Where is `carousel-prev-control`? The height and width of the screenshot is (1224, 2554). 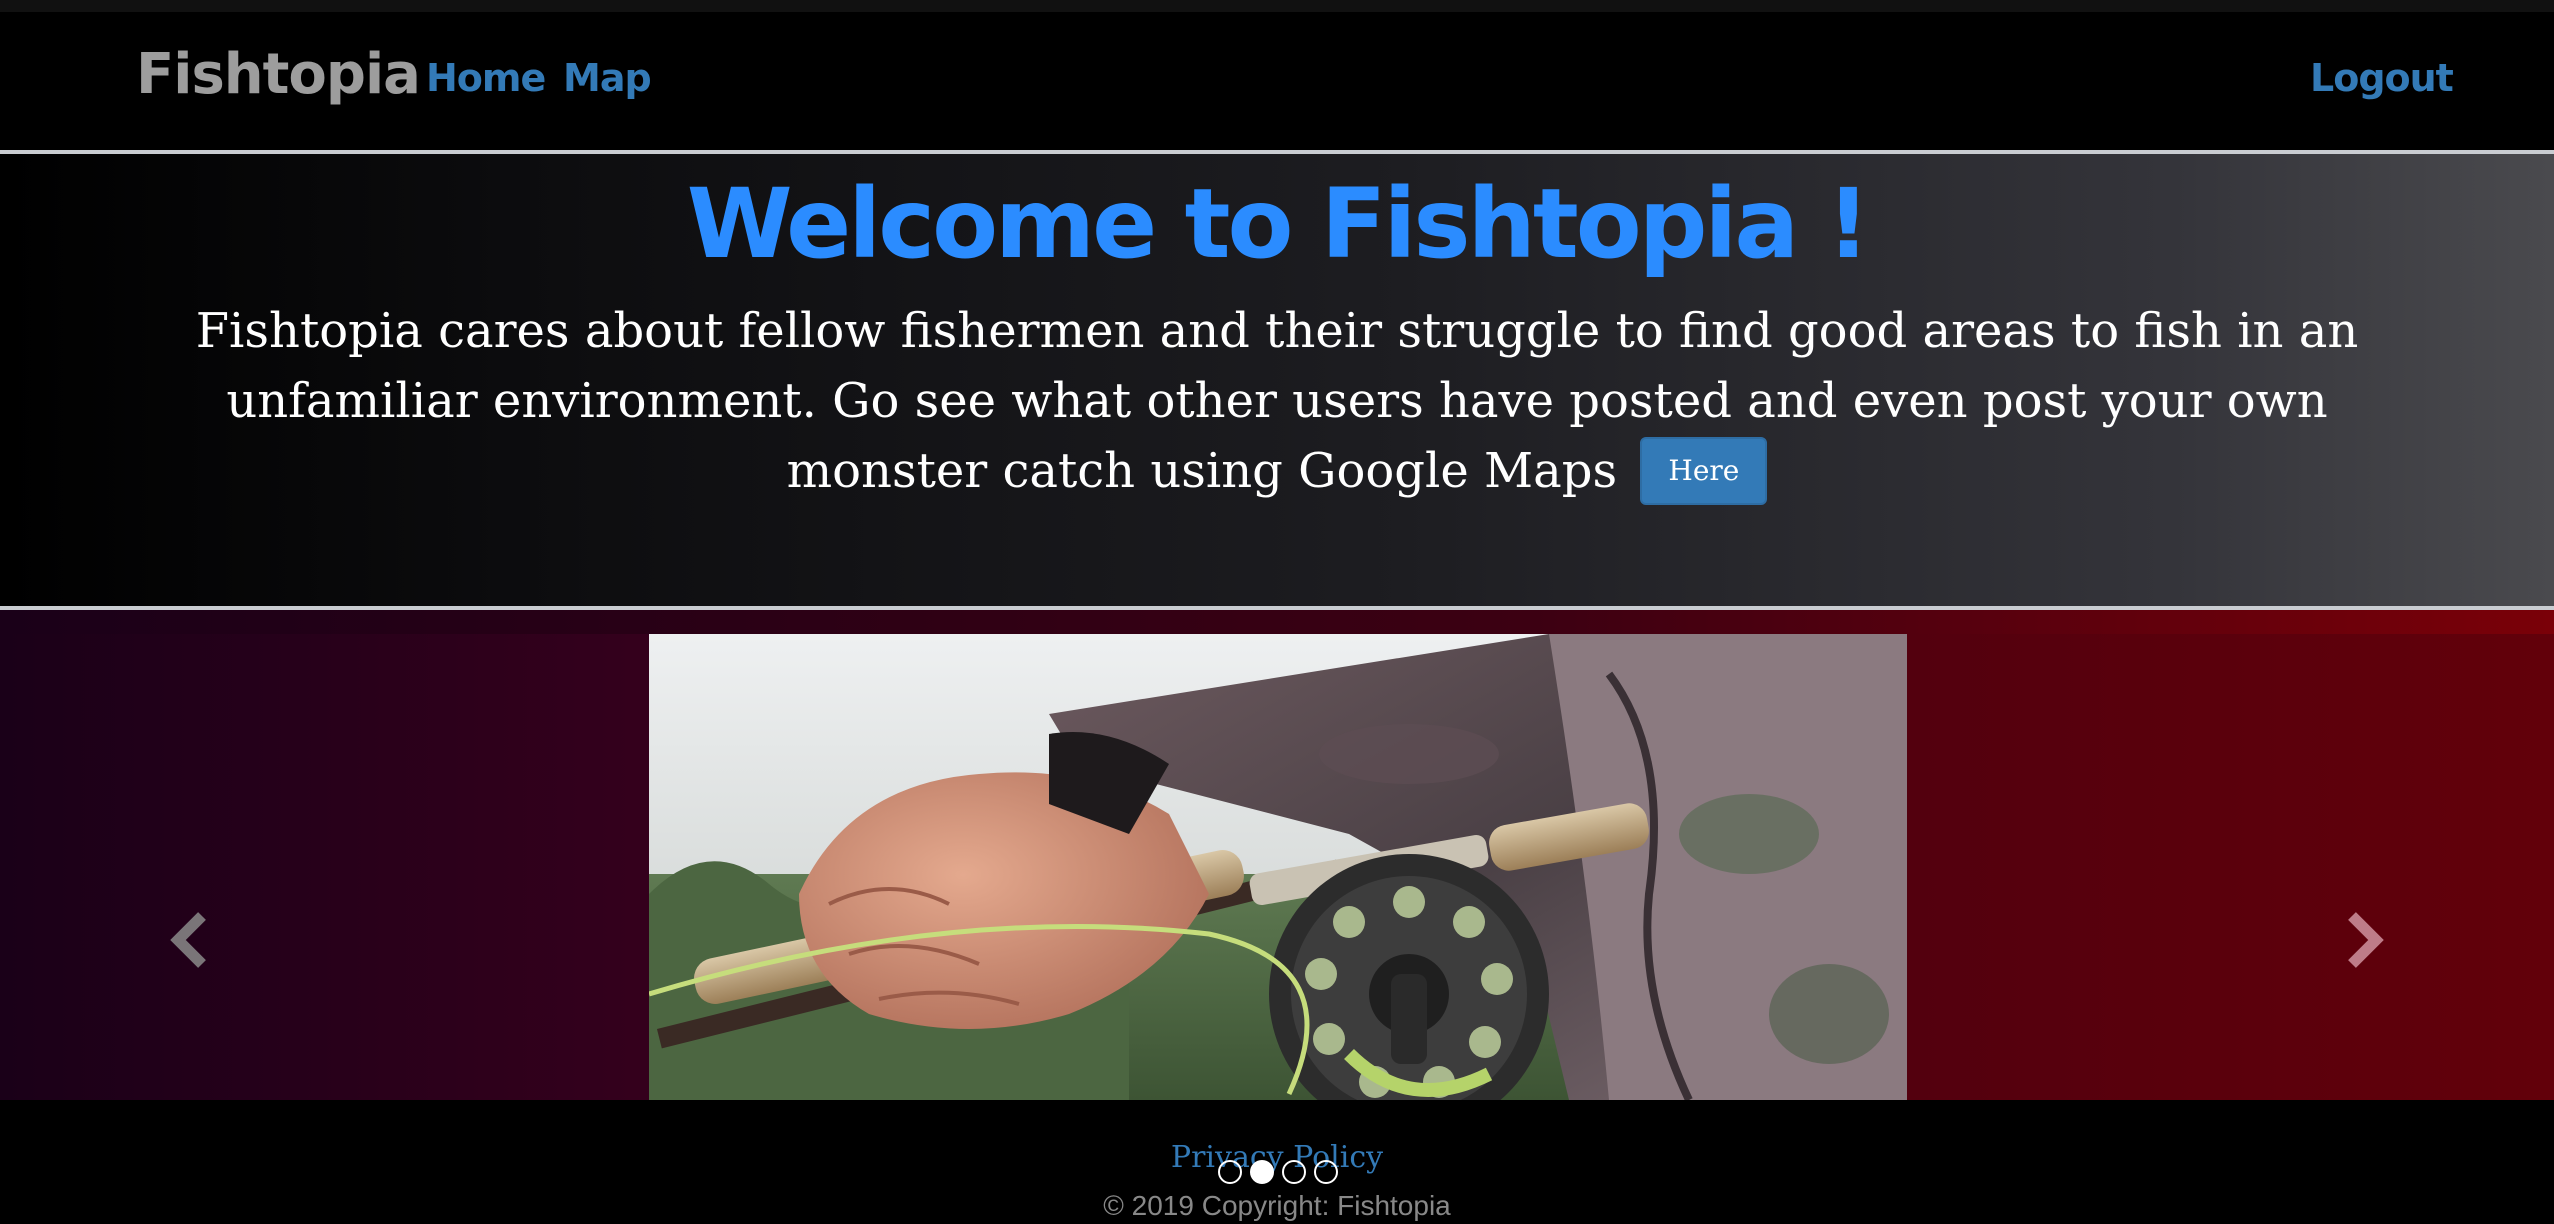 carousel-prev-control is located at coordinates (192, 940).